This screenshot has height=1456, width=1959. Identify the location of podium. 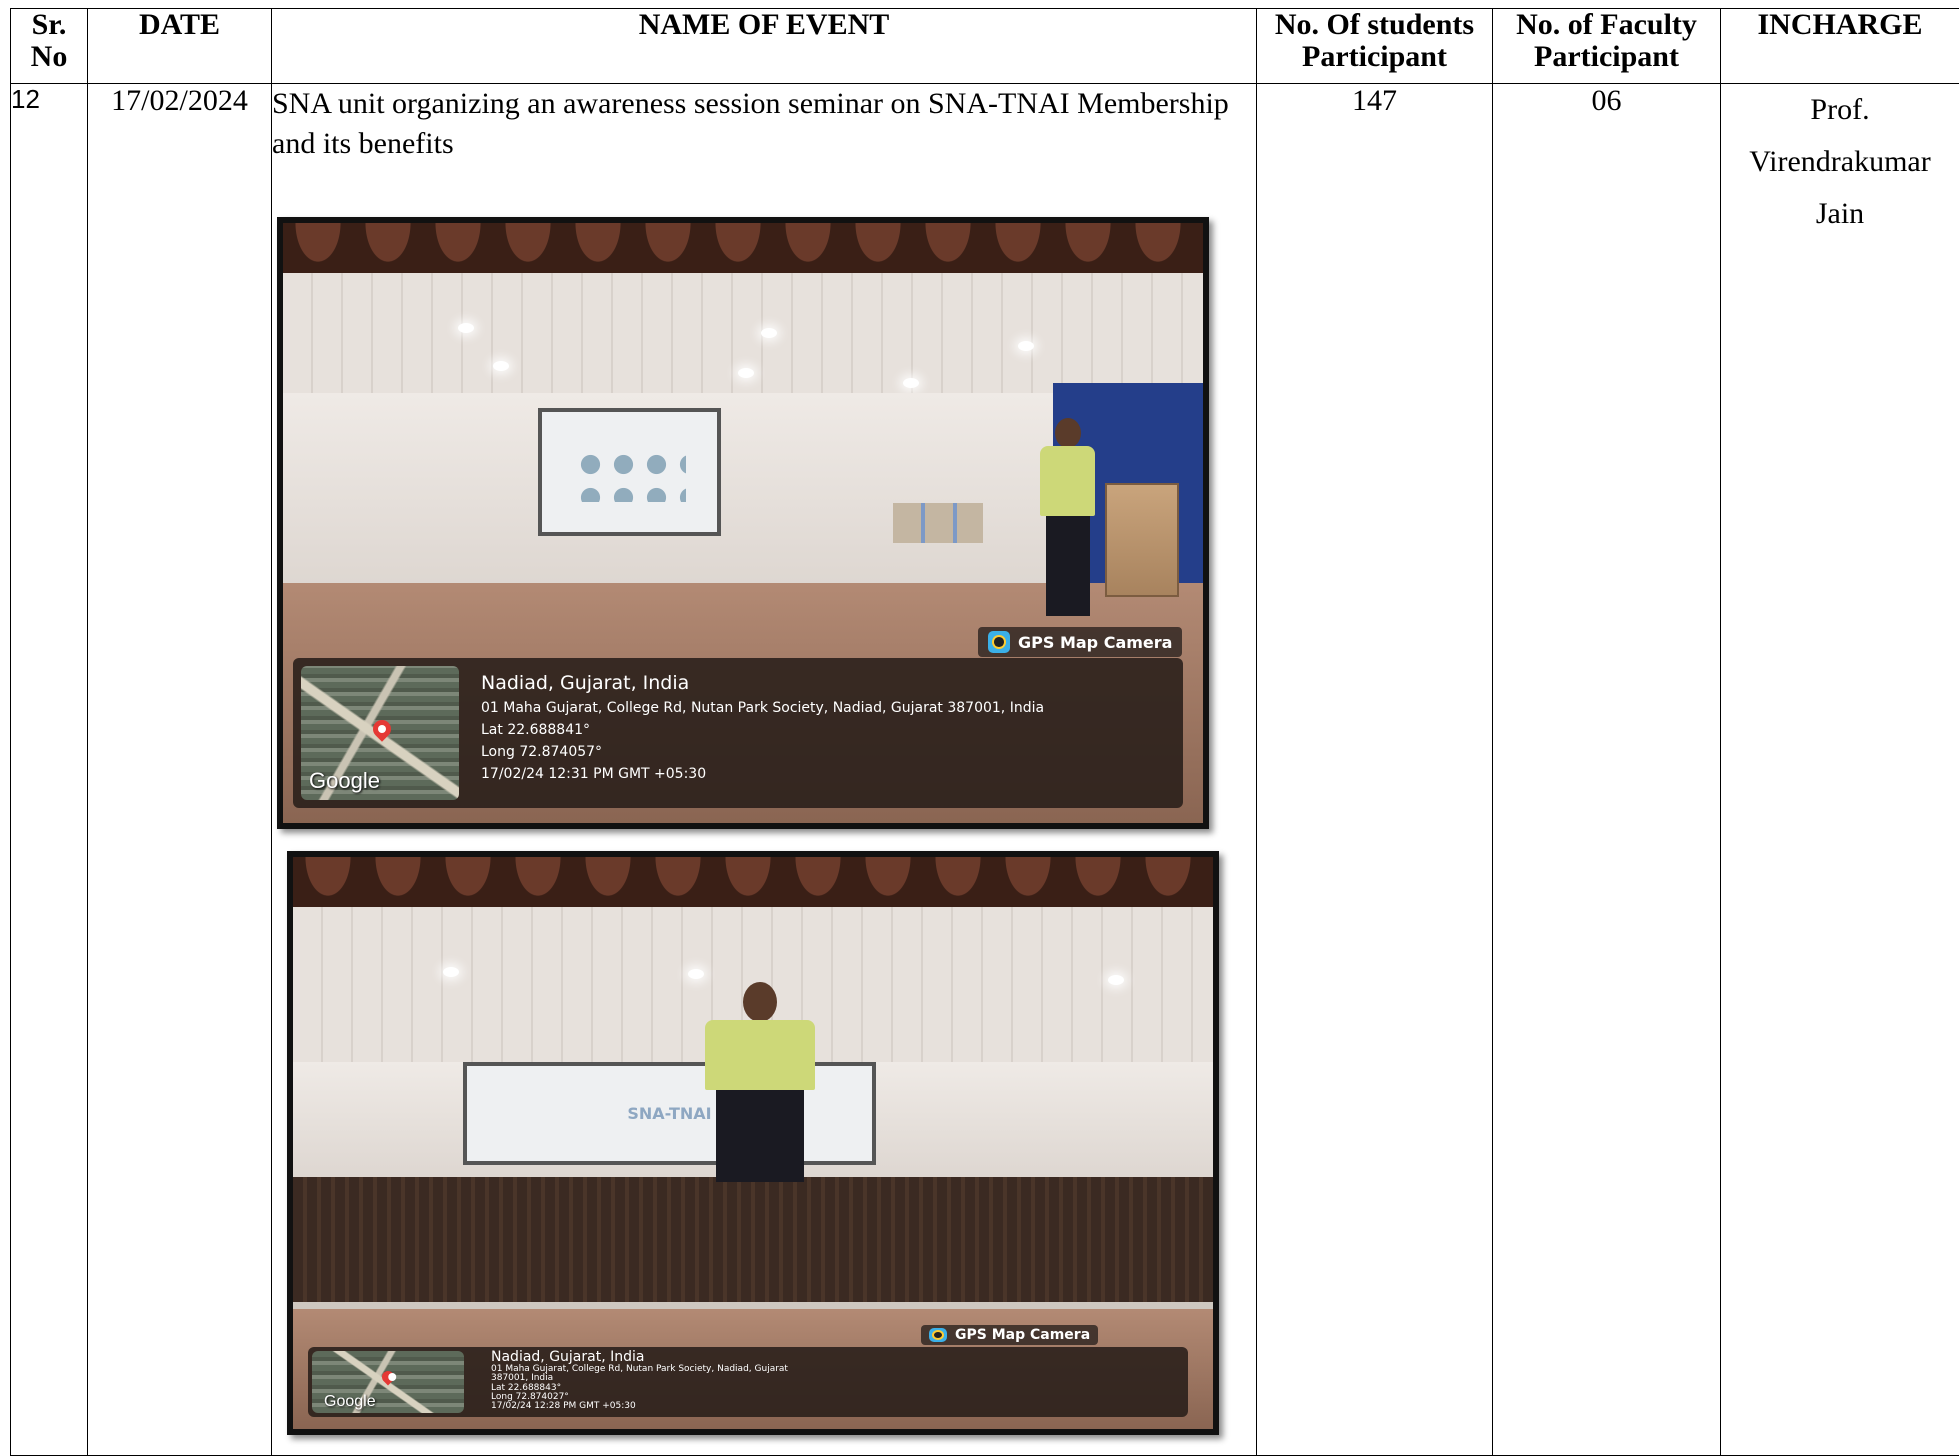
(1142, 540).